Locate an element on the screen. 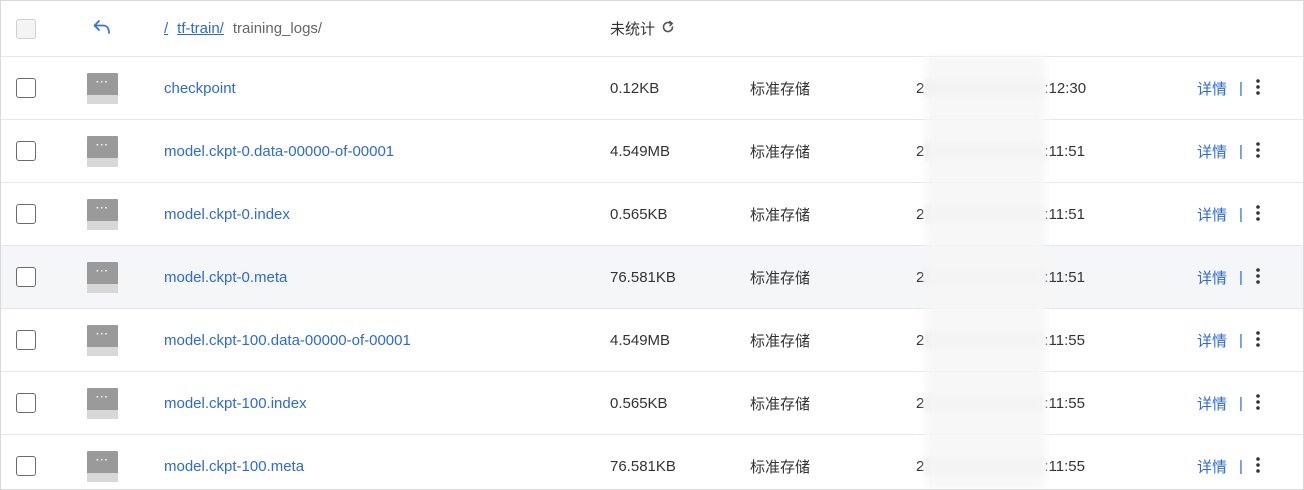  file-name-link: model.ckpt-100.index is located at coordinates (235, 403).